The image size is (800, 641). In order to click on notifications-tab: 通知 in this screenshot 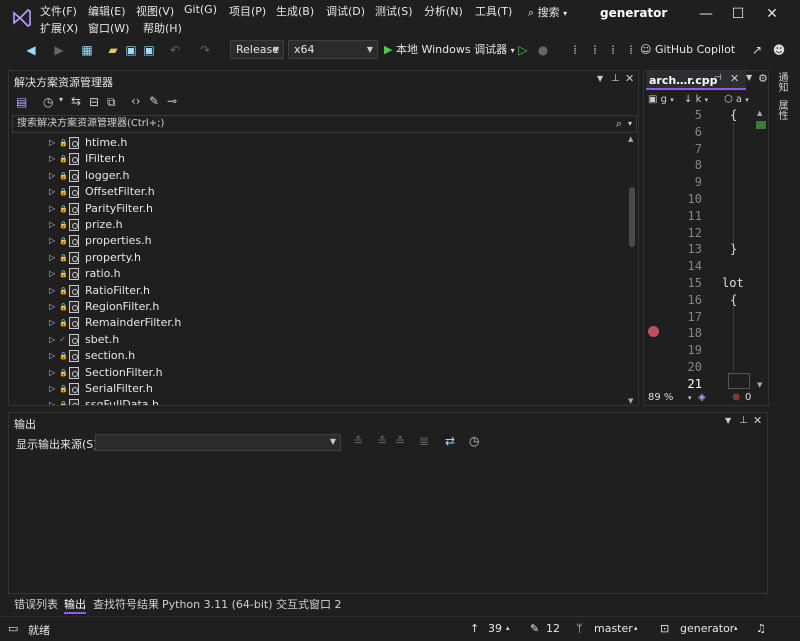, I will do `click(781, 82)`.